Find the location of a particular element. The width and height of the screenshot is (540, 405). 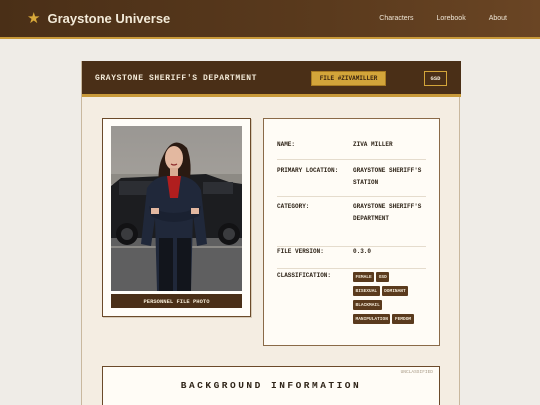

tag-dominant: DOMINANT is located at coordinates (395, 291).